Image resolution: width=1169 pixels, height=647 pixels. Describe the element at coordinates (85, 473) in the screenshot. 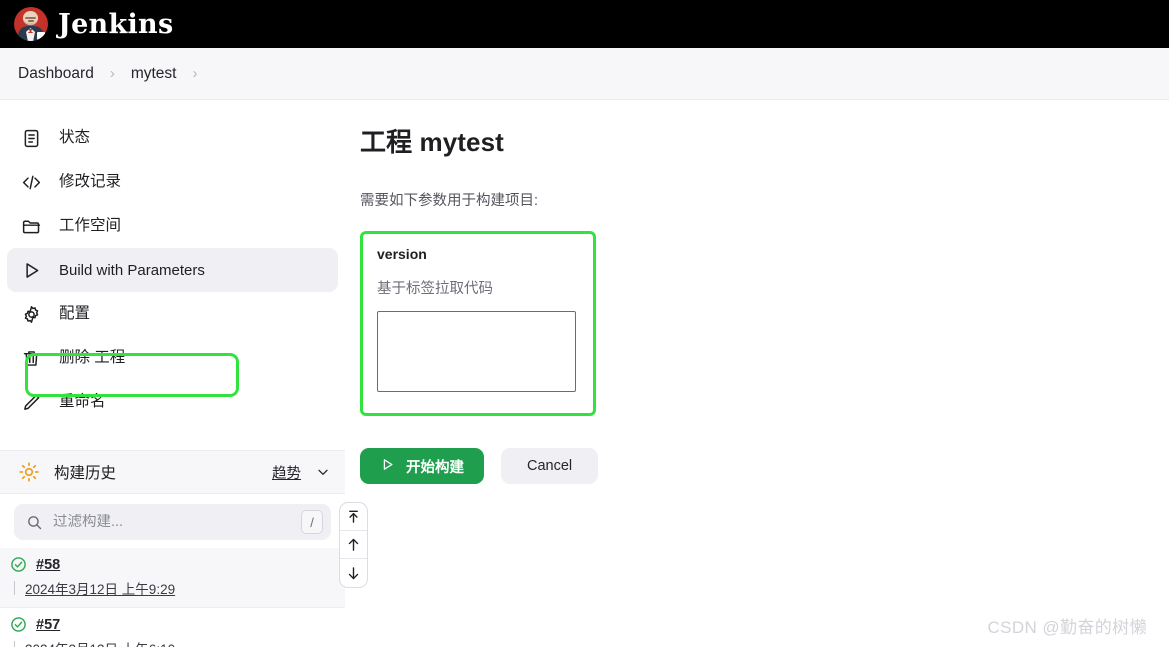

I see `build-history-title: 构建历史` at that location.